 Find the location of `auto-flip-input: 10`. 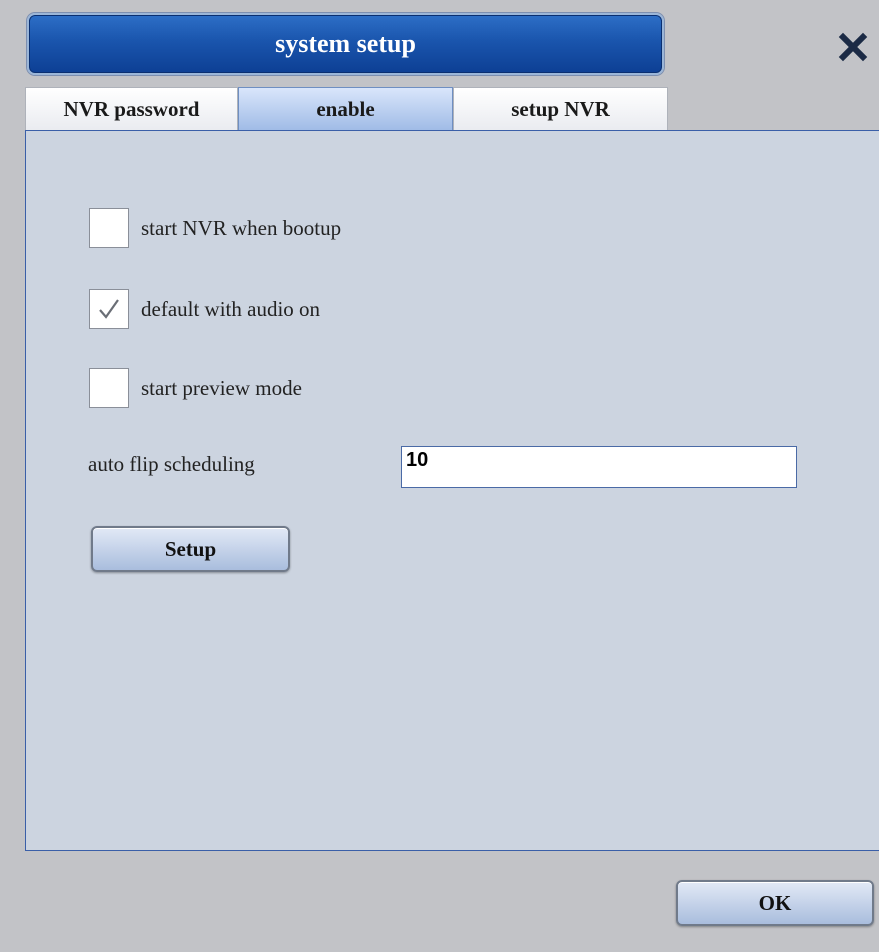

auto-flip-input: 10 is located at coordinates (599, 467).